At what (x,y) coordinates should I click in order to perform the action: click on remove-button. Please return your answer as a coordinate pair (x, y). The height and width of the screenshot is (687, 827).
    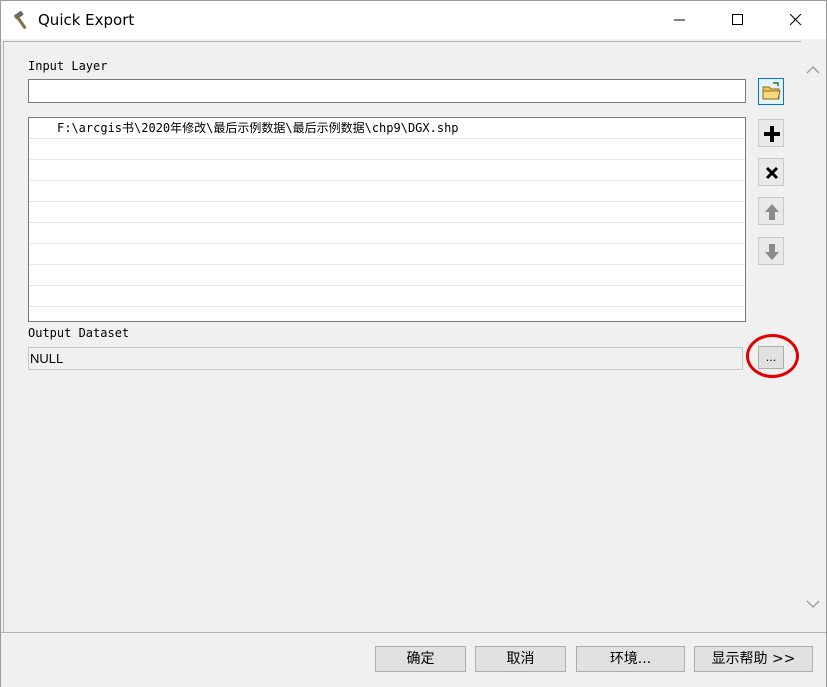
    Looking at the image, I should click on (771, 172).